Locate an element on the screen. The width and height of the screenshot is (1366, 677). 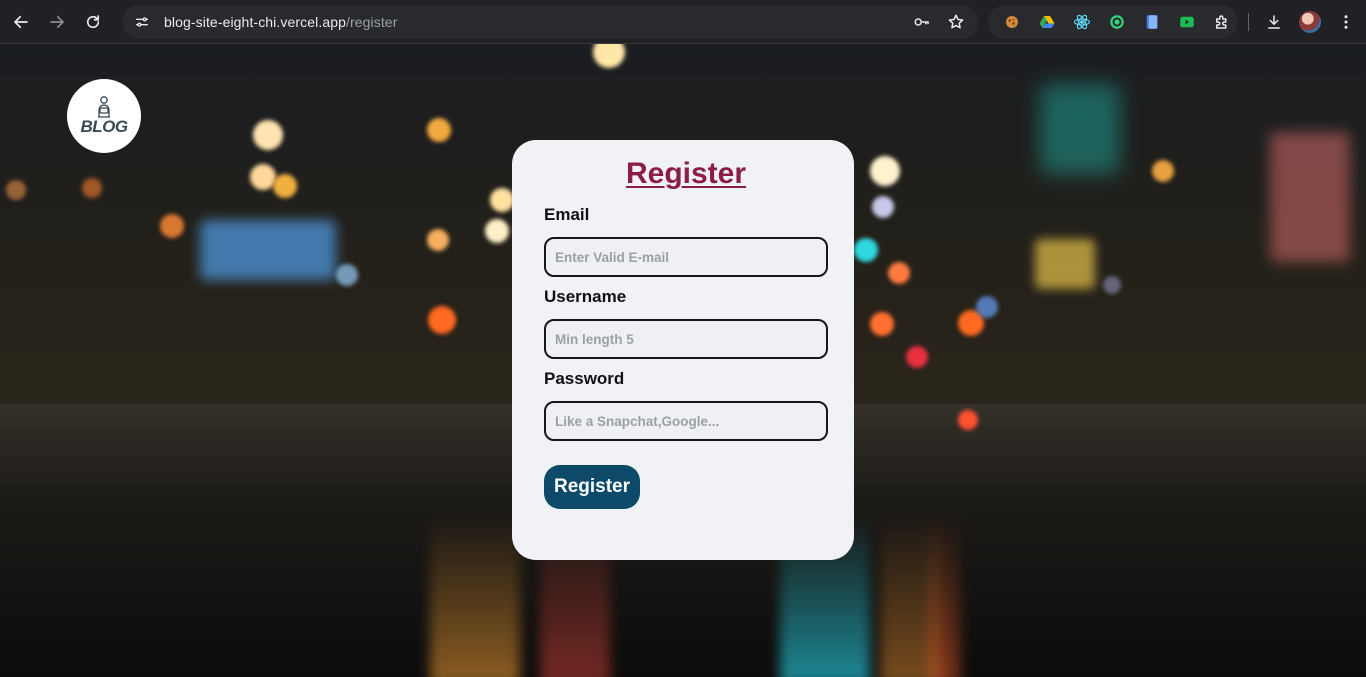
url-text: blog-site-eight-chi.vercel.app/register is located at coordinates (280, 22).